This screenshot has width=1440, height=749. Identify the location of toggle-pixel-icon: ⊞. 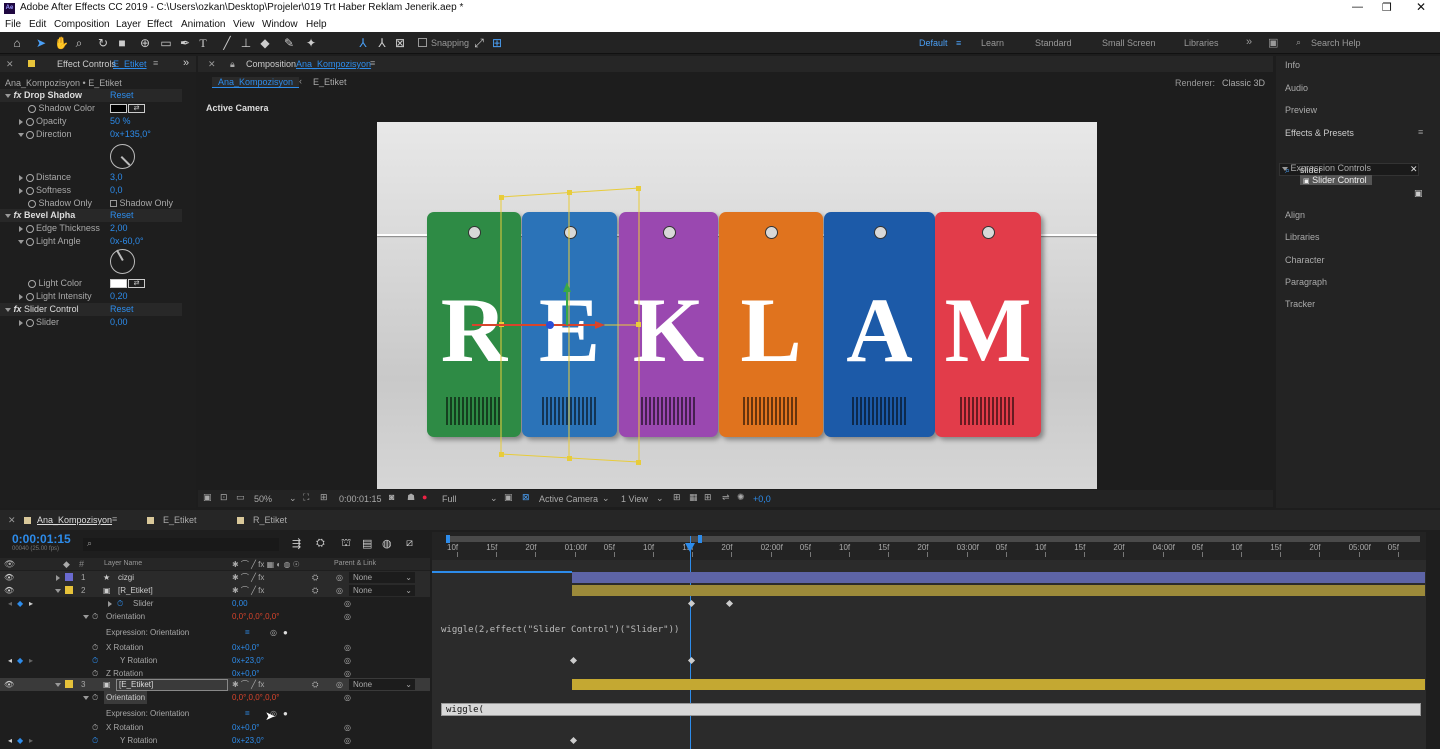
(677, 497).